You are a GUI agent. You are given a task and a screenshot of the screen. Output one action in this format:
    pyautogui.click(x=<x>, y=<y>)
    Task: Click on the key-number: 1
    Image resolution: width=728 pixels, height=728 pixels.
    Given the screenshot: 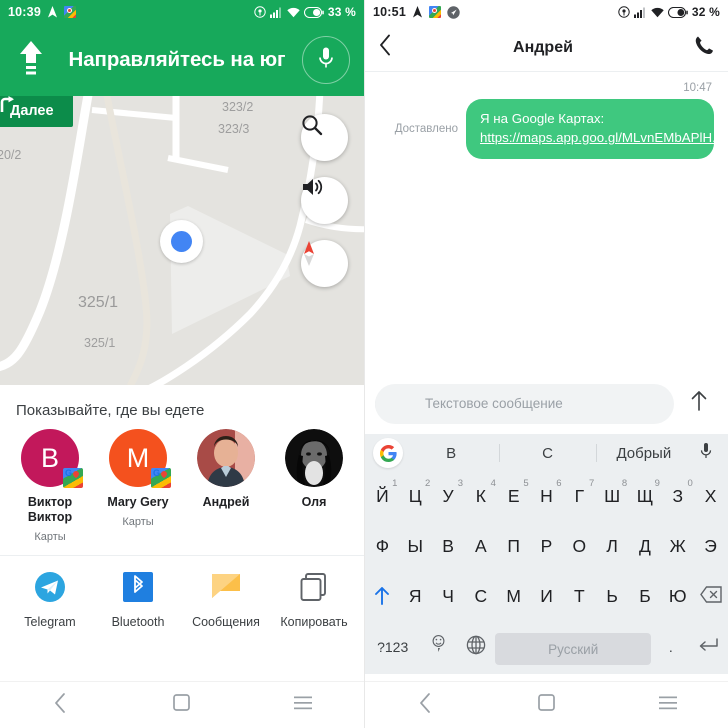 What is the action you would take?
    pyautogui.click(x=395, y=483)
    